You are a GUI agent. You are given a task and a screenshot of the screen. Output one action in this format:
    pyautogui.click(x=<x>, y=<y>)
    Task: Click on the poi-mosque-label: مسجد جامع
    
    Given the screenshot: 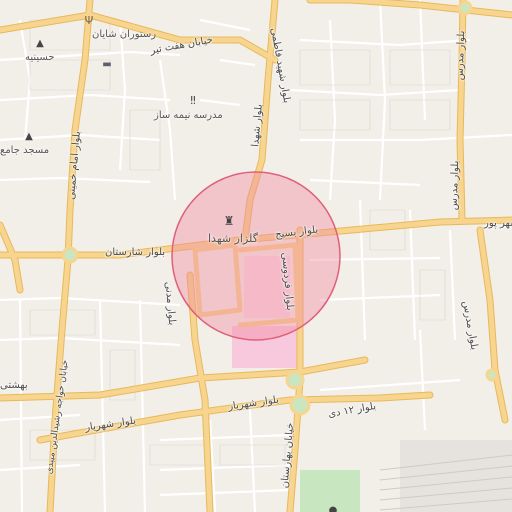 What is the action you would take?
    pyautogui.click(x=24, y=150)
    